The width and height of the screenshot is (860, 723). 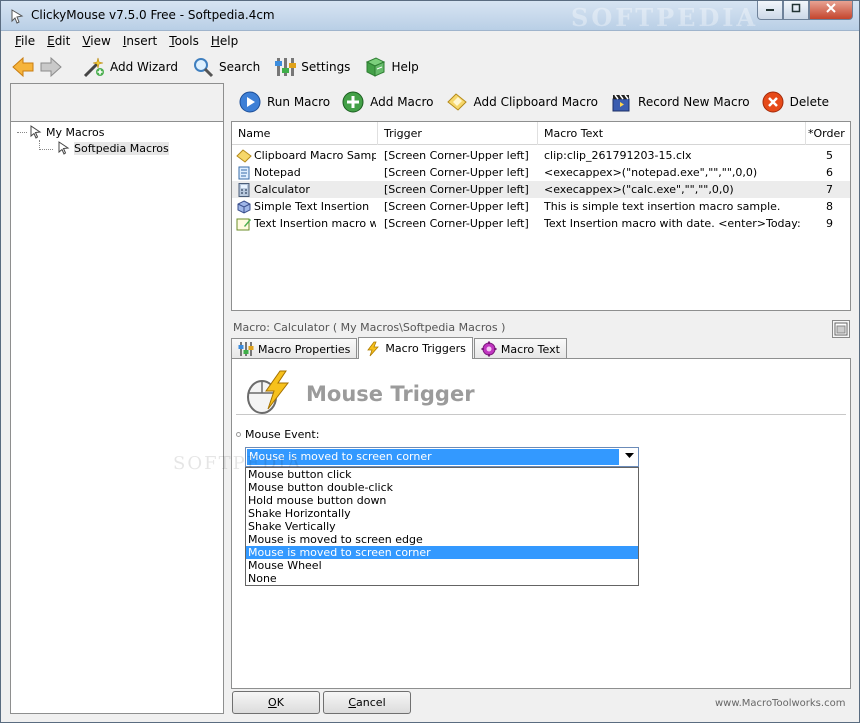 What do you see at coordinates (433, 457) in the screenshot?
I see `mouse-event-selected-value: Mouse is moved to screen corner` at bounding box center [433, 457].